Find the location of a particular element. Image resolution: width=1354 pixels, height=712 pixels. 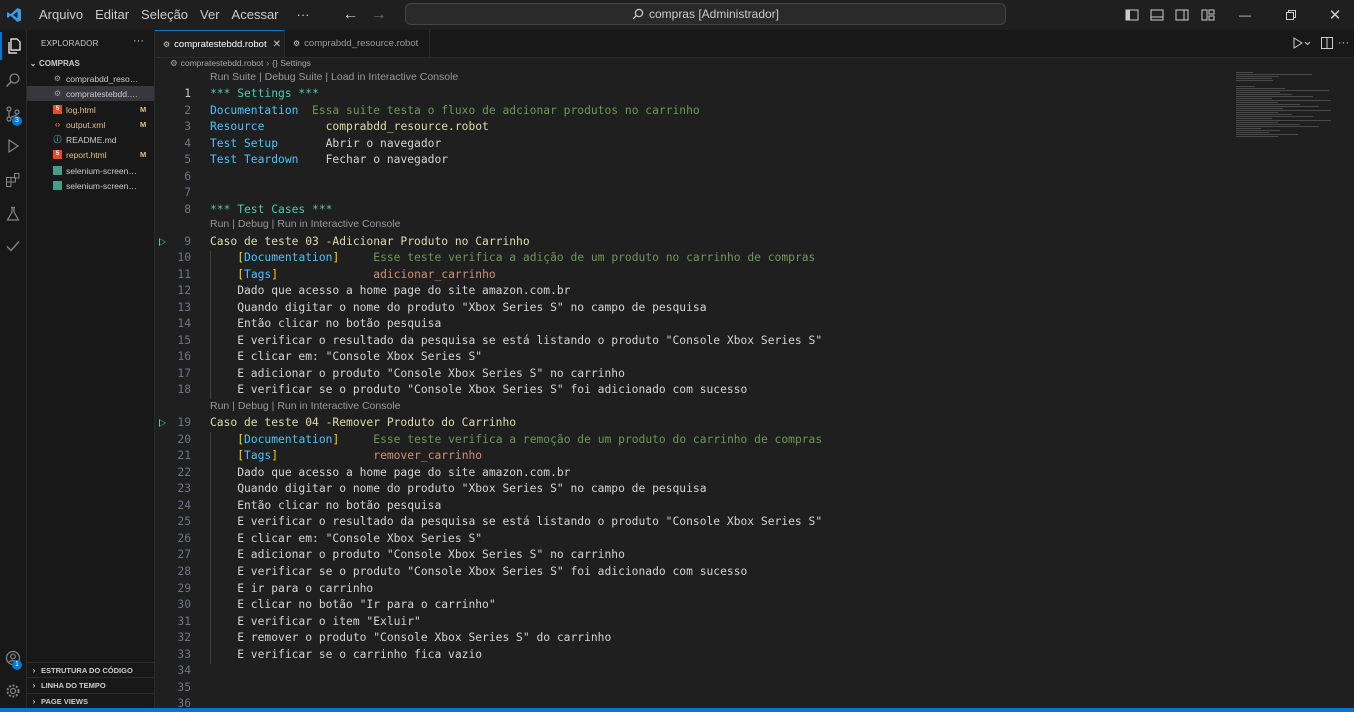

tab-comprabdd-resource: ⚙ comprabdd_resource.robot is located at coordinates (357, 43).